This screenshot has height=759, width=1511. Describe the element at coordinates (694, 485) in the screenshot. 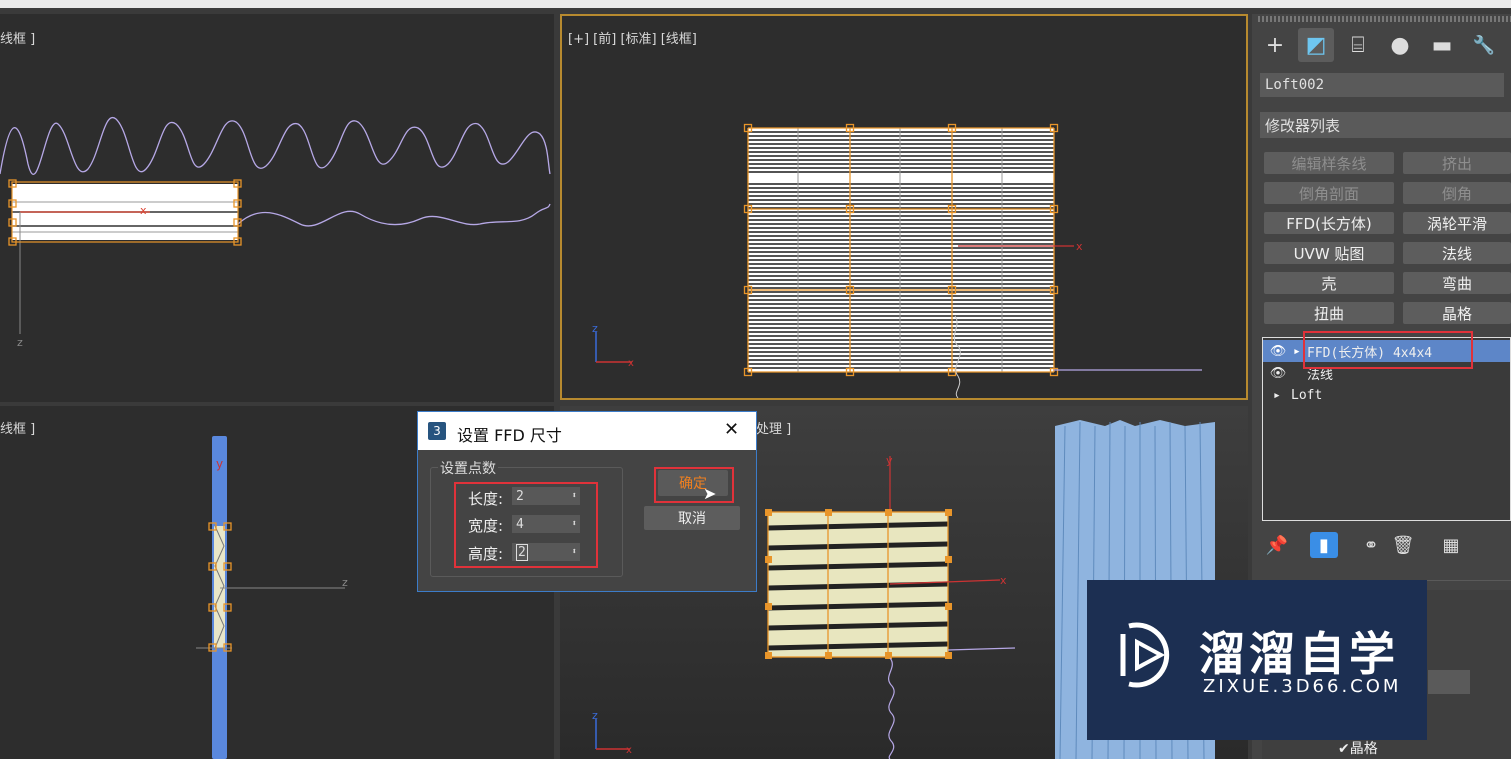

I see `ok-highlight-box` at that location.